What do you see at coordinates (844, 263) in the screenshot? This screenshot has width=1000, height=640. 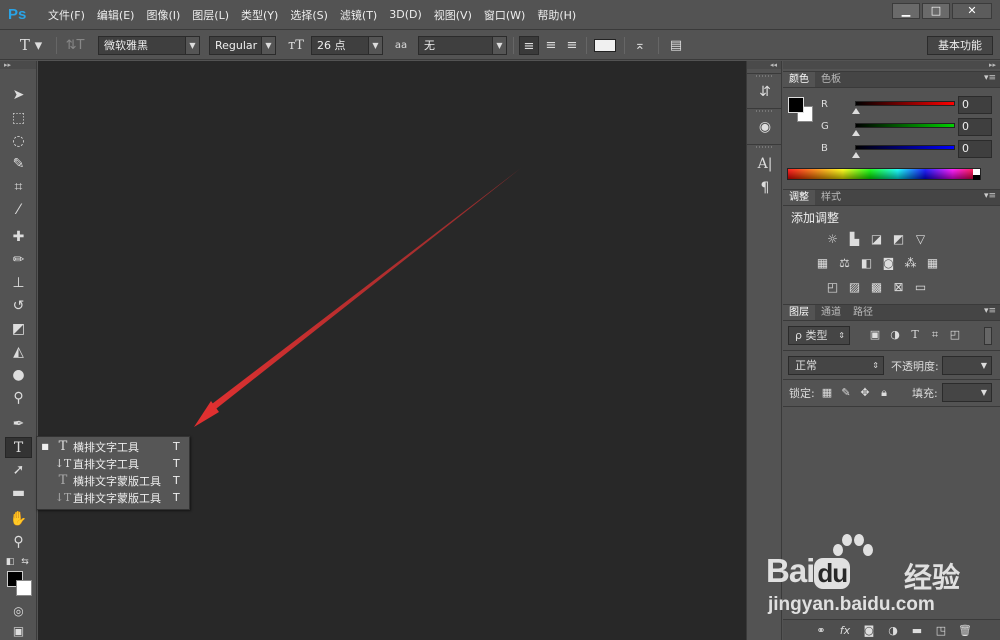 I see `color-balance-icon: ⚖` at bounding box center [844, 263].